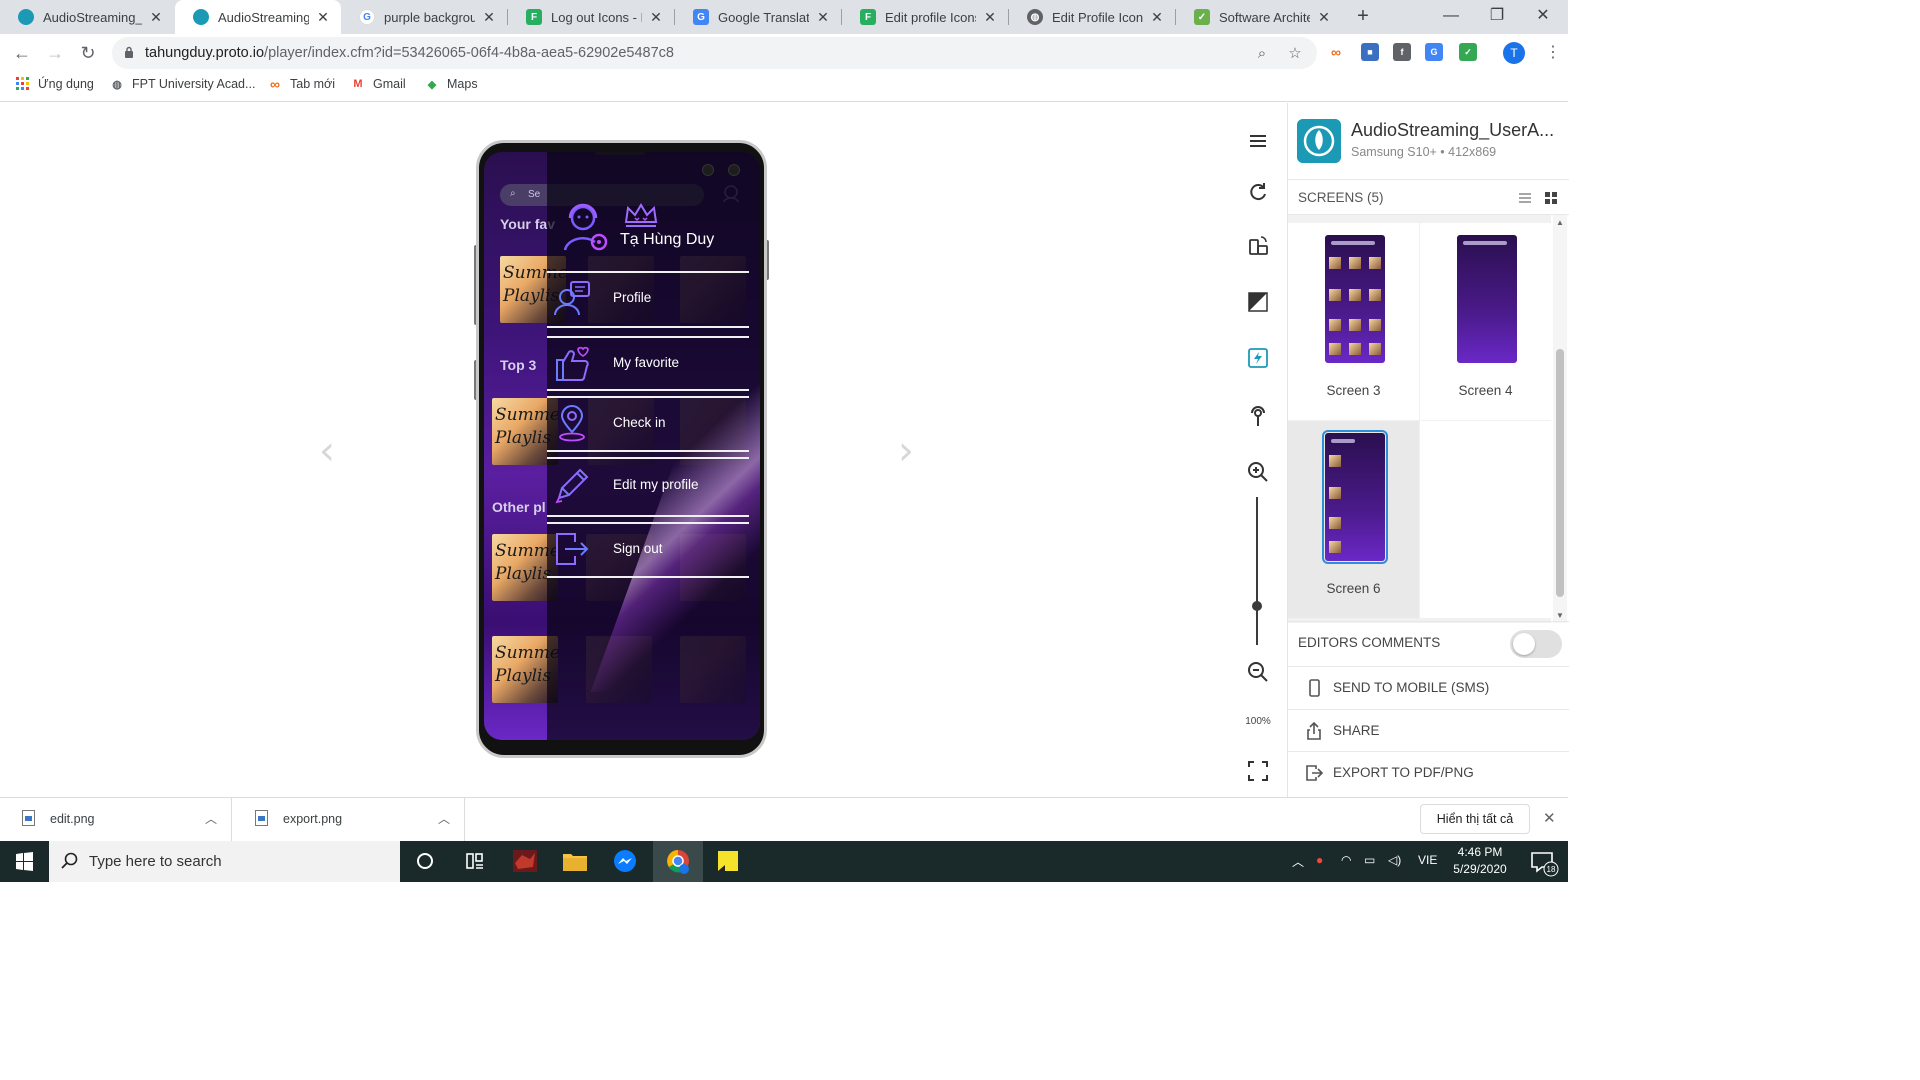  Describe the element at coordinates (88, 53) in the screenshot. I see `reload-icon: ↻` at that location.